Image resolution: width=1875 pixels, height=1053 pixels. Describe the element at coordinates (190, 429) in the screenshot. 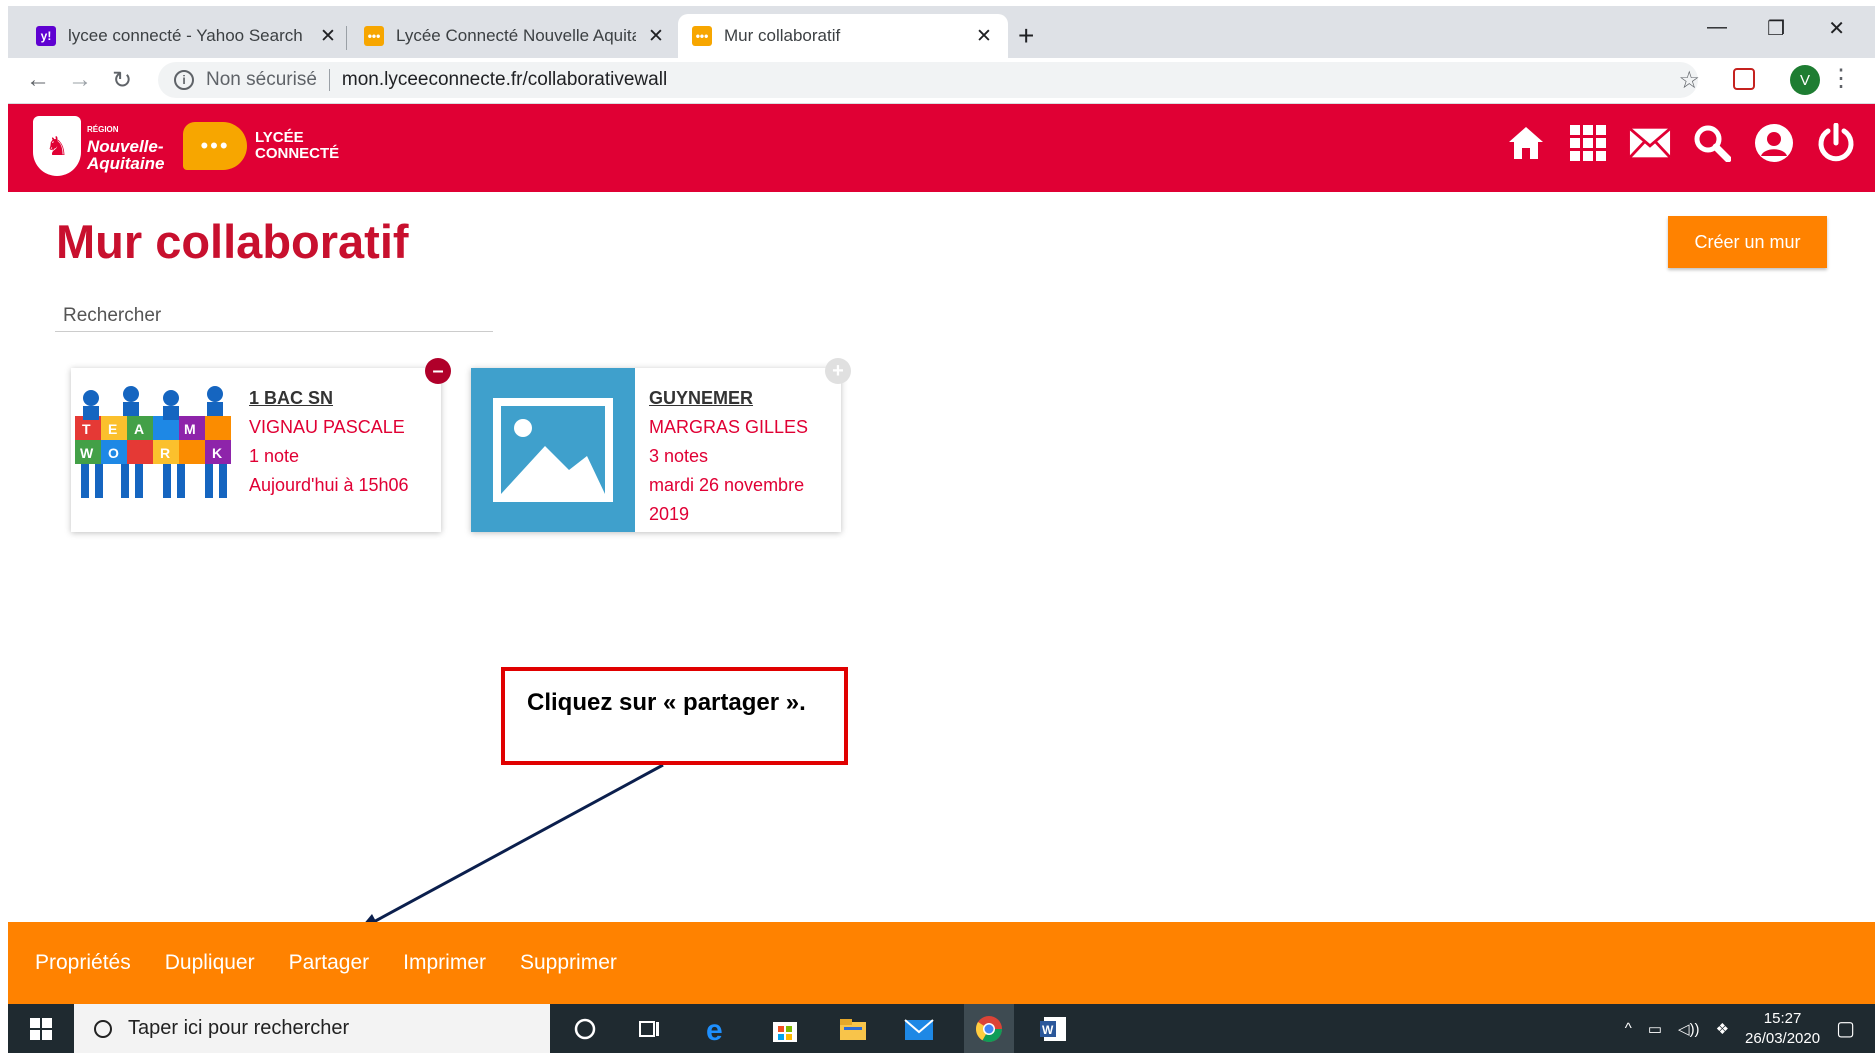

I see `svg-text: M` at that location.